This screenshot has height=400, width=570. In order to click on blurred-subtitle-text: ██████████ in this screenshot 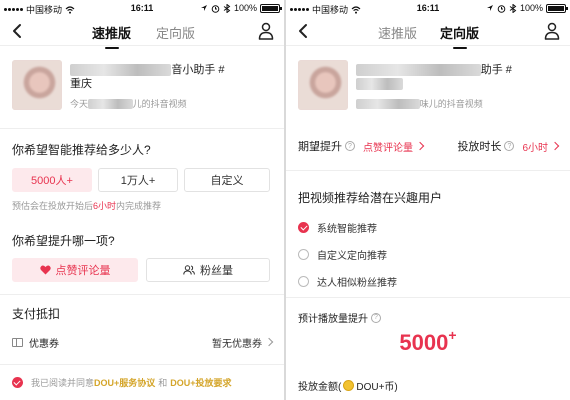, I will do `click(388, 104)`.